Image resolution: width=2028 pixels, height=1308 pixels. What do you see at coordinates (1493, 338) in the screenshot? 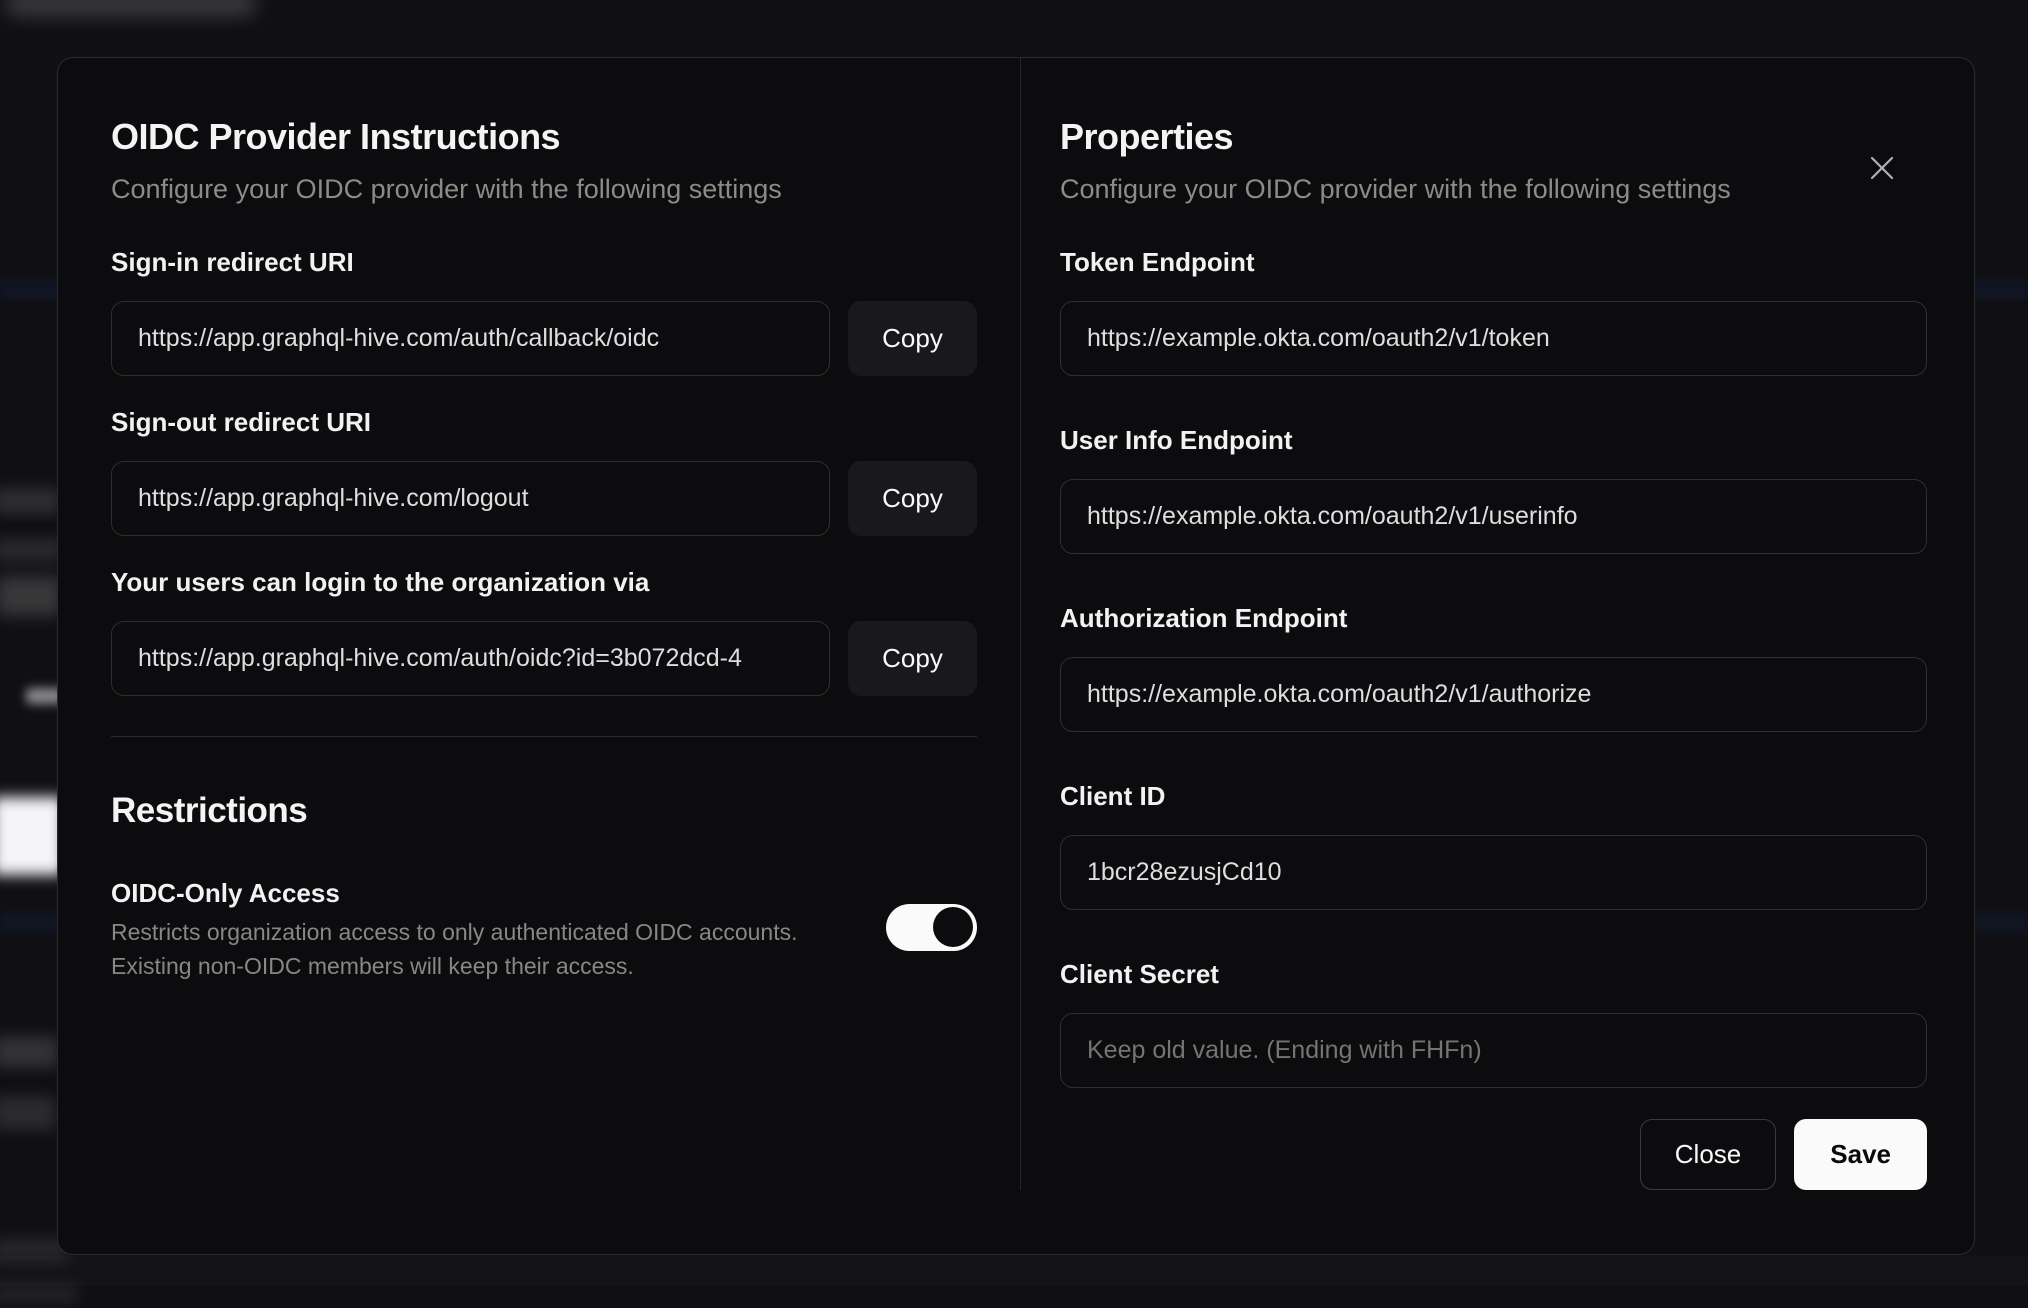
I see `token-endpoint-input` at bounding box center [1493, 338].